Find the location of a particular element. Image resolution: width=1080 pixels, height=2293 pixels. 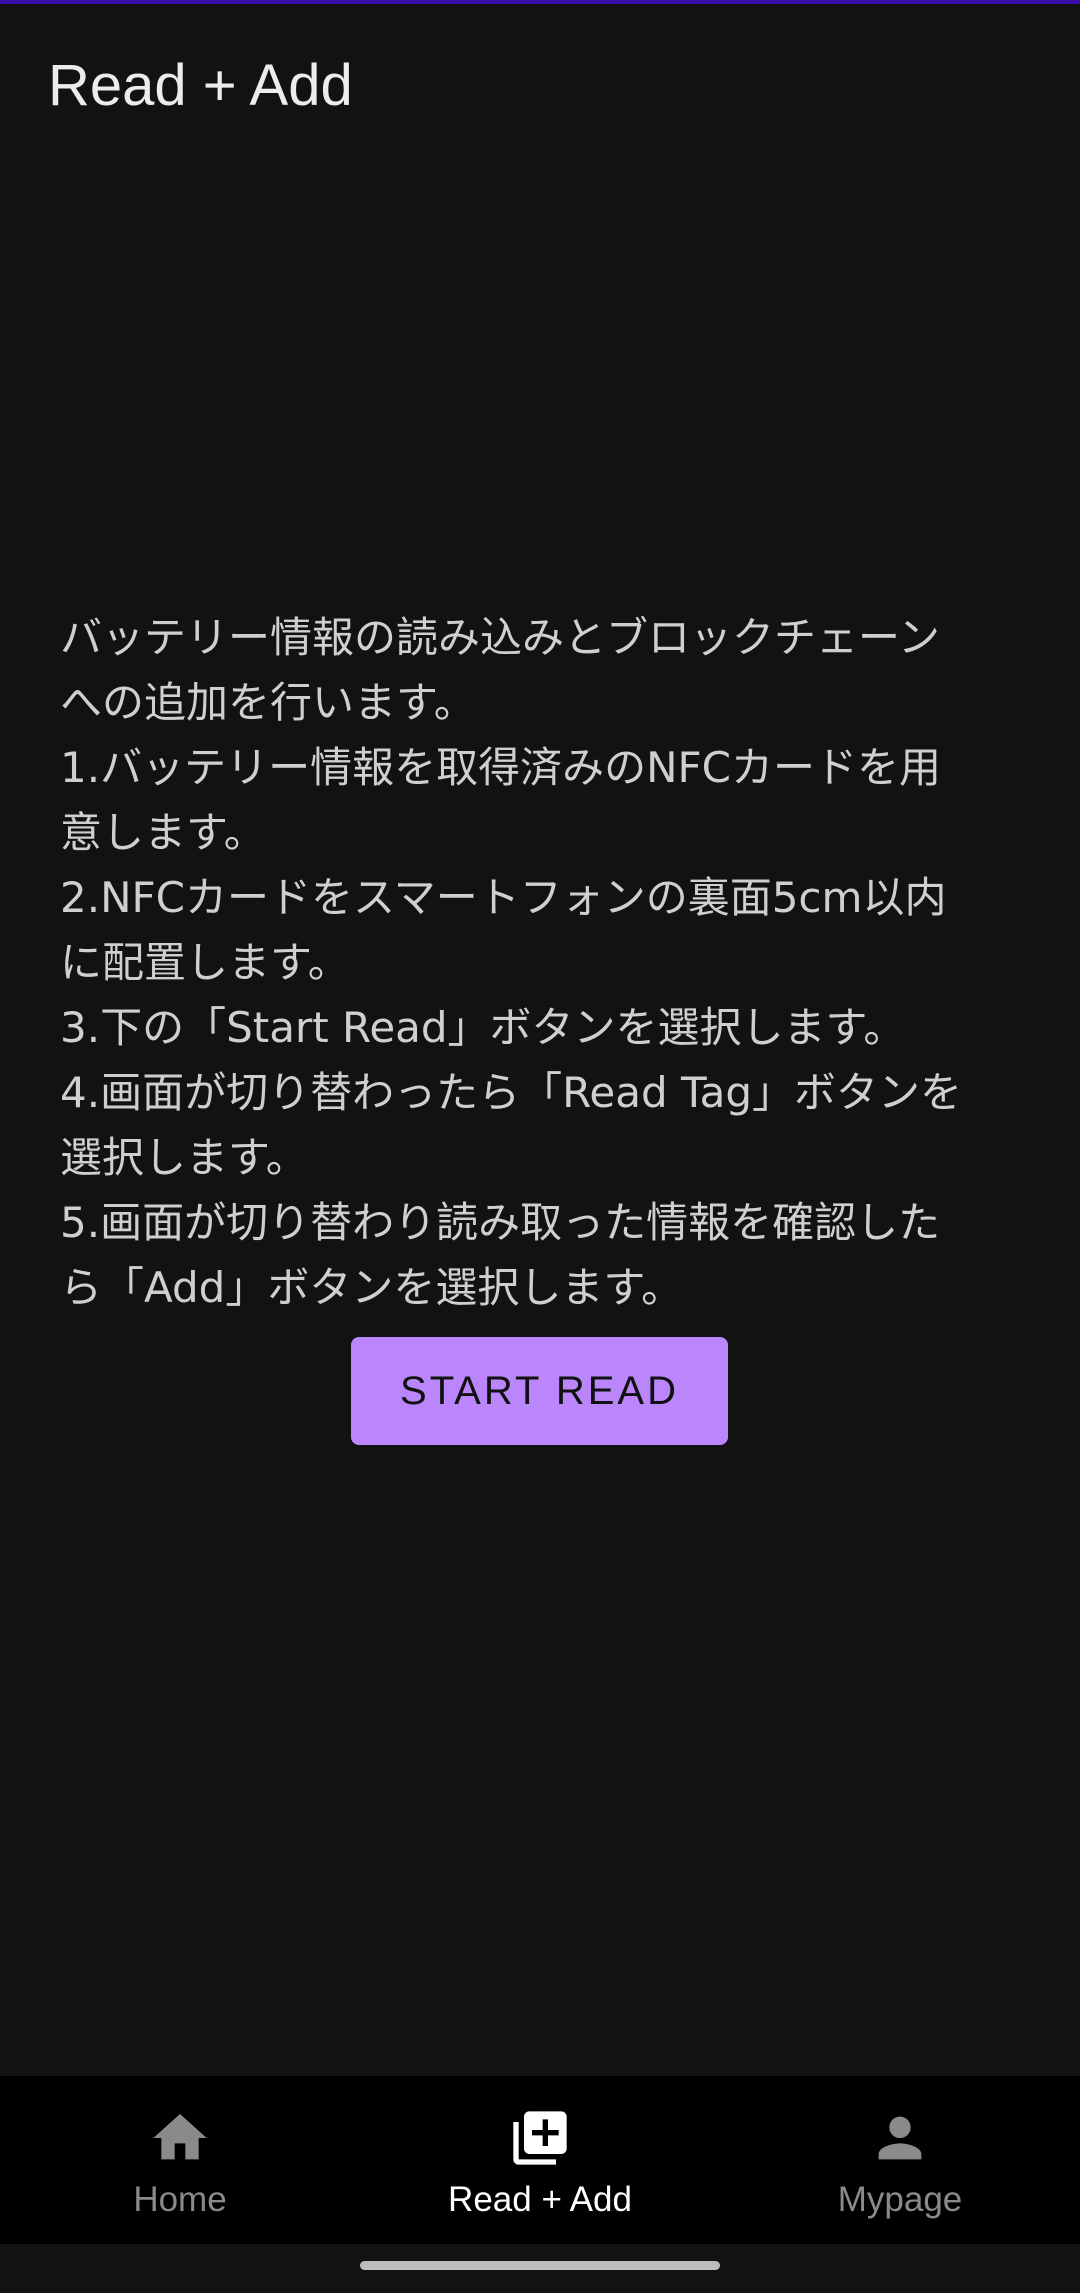

instruction-line: 3.下の「Start Read」ボタンを選択します。 is located at coordinates (483, 1027).